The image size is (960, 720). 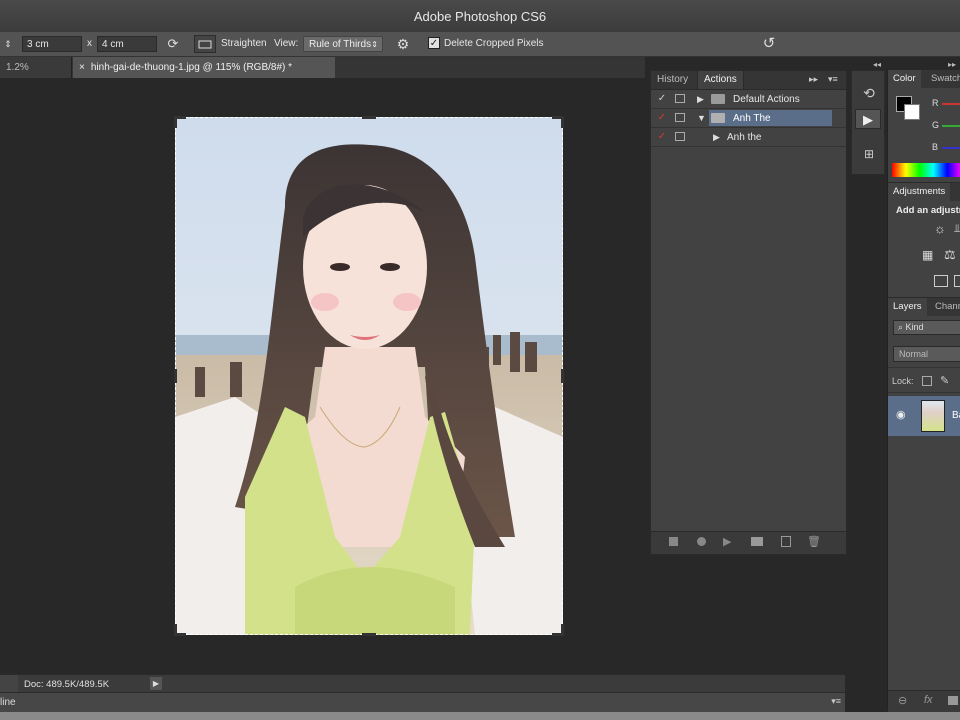 I want to click on timeline-label: line, so click(x=8, y=702).